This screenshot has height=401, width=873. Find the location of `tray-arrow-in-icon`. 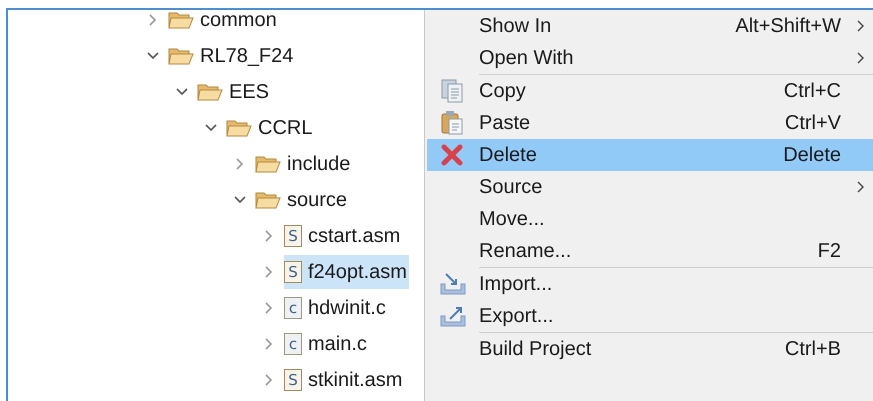

tray-arrow-in-icon is located at coordinates (453, 284).